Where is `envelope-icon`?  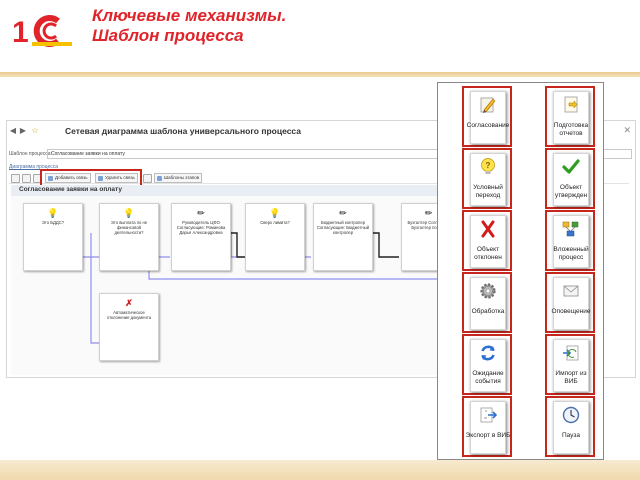
envelope-icon is located at coordinates (571, 291).